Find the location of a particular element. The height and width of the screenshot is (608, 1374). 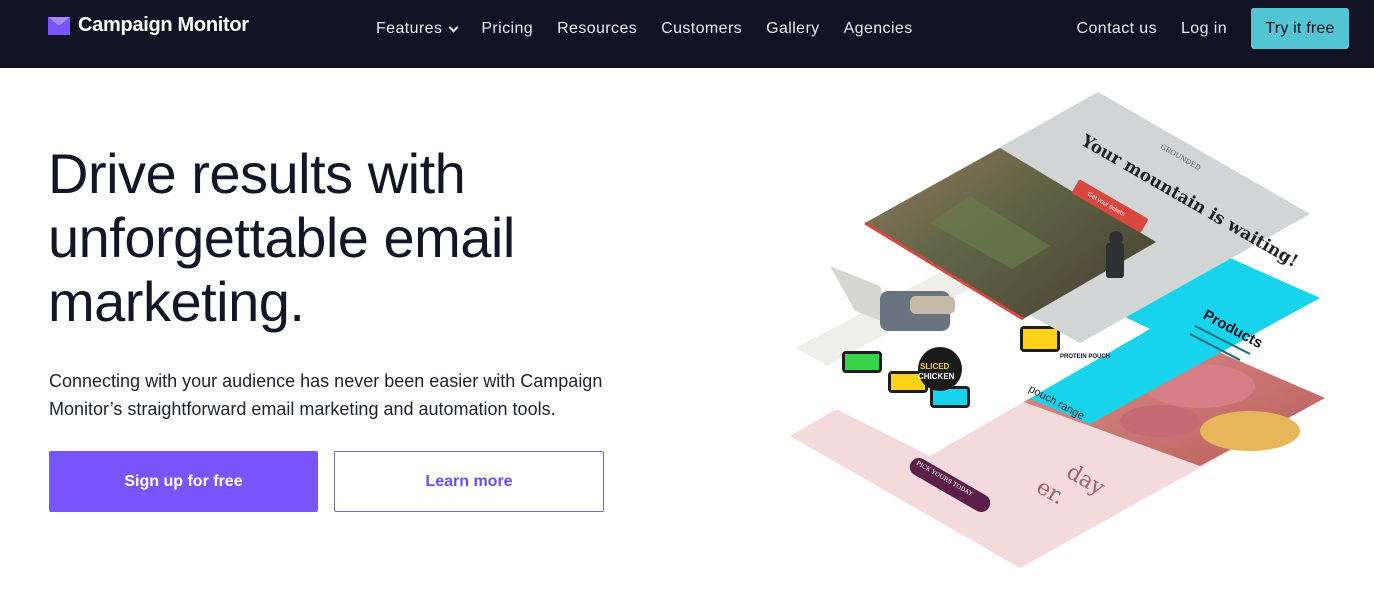

contact-us-link: Contact us is located at coordinates (1117, 29).